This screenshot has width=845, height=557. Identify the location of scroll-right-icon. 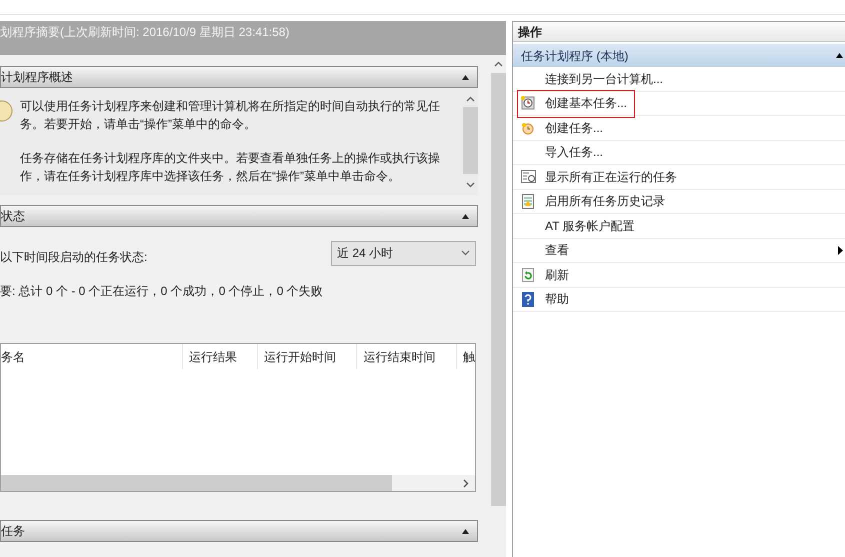
(466, 483).